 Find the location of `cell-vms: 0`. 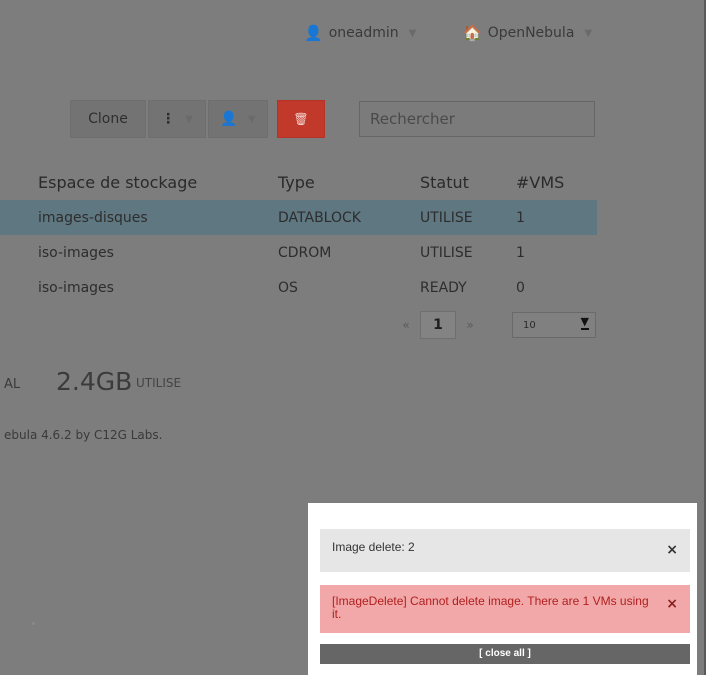

cell-vms: 0 is located at coordinates (520, 287).